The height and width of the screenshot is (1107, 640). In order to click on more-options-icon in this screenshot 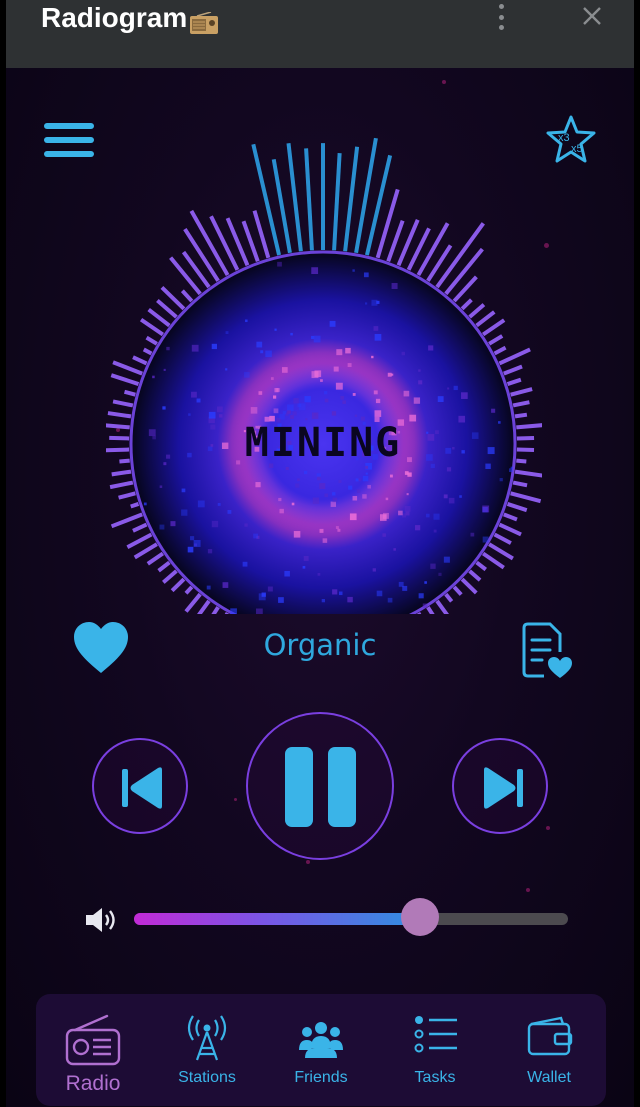, I will do `click(501, 17)`.